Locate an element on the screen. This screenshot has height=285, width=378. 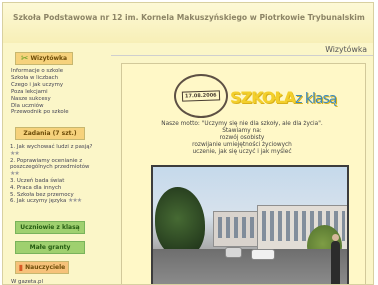
uczniowie-section: Uczniowie z klasą is located at coordinates (50, 227).